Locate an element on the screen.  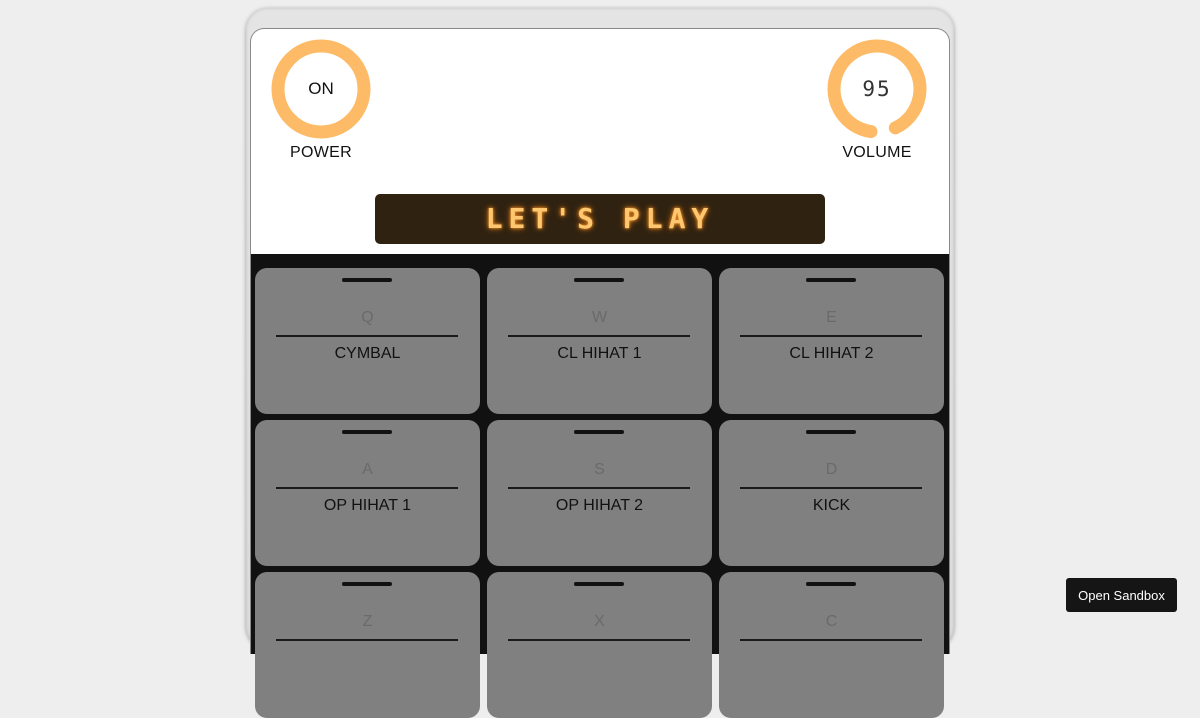
power-value: ON is located at coordinates (321, 89).